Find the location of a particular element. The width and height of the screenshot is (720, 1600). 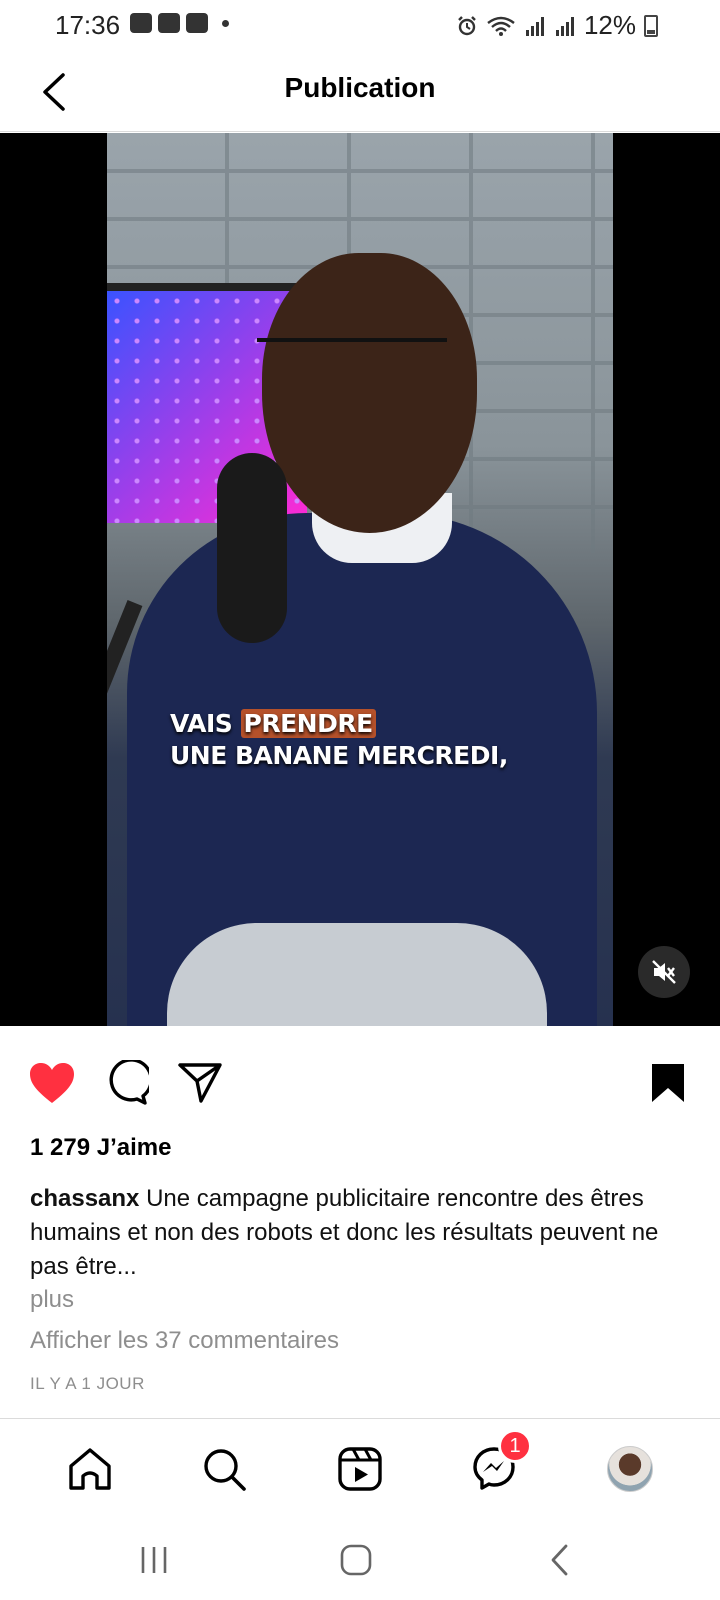

volume-muted-icon is located at coordinates (664, 972).